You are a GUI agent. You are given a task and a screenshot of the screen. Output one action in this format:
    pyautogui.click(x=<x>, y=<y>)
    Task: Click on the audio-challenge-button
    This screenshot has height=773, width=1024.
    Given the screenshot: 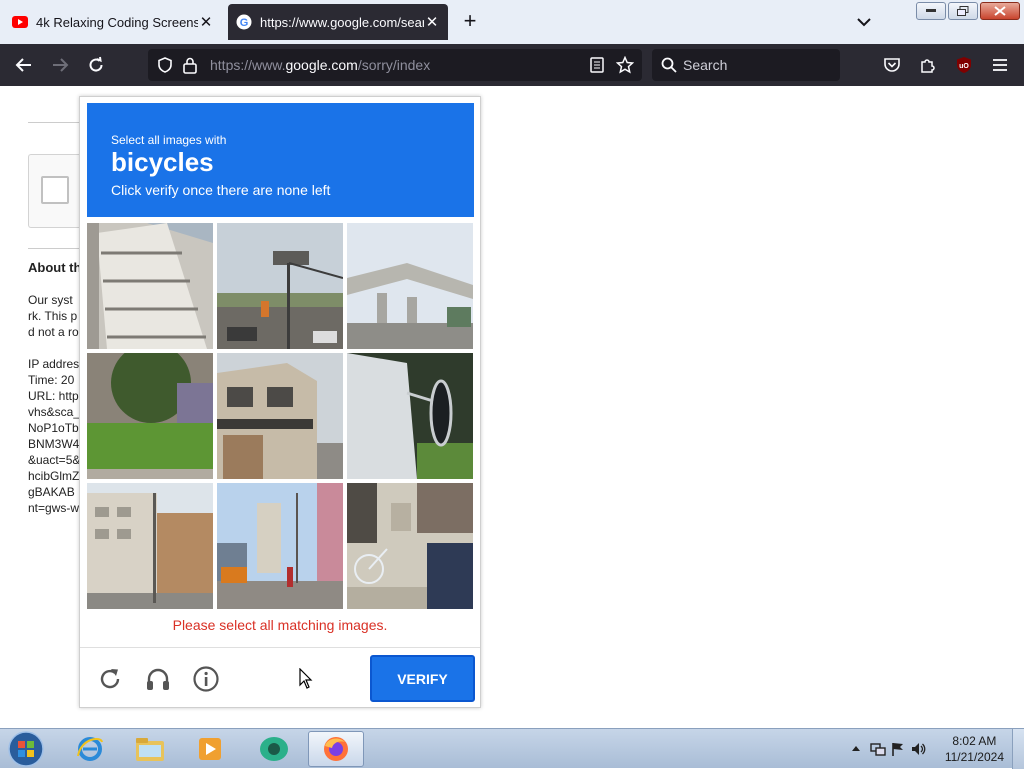 What is the action you would take?
    pyautogui.click(x=158, y=679)
    